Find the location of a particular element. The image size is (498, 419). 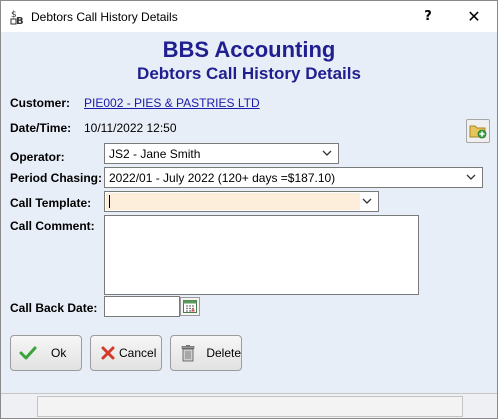

add-attachment-button is located at coordinates (478, 131).